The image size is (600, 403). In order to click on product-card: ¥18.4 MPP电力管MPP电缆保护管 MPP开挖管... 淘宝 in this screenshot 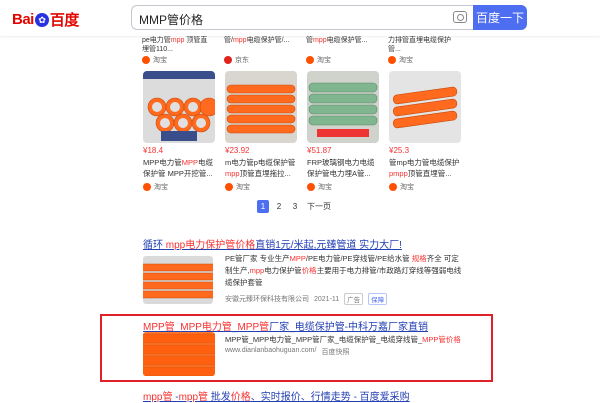, I will do `click(179, 131)`.